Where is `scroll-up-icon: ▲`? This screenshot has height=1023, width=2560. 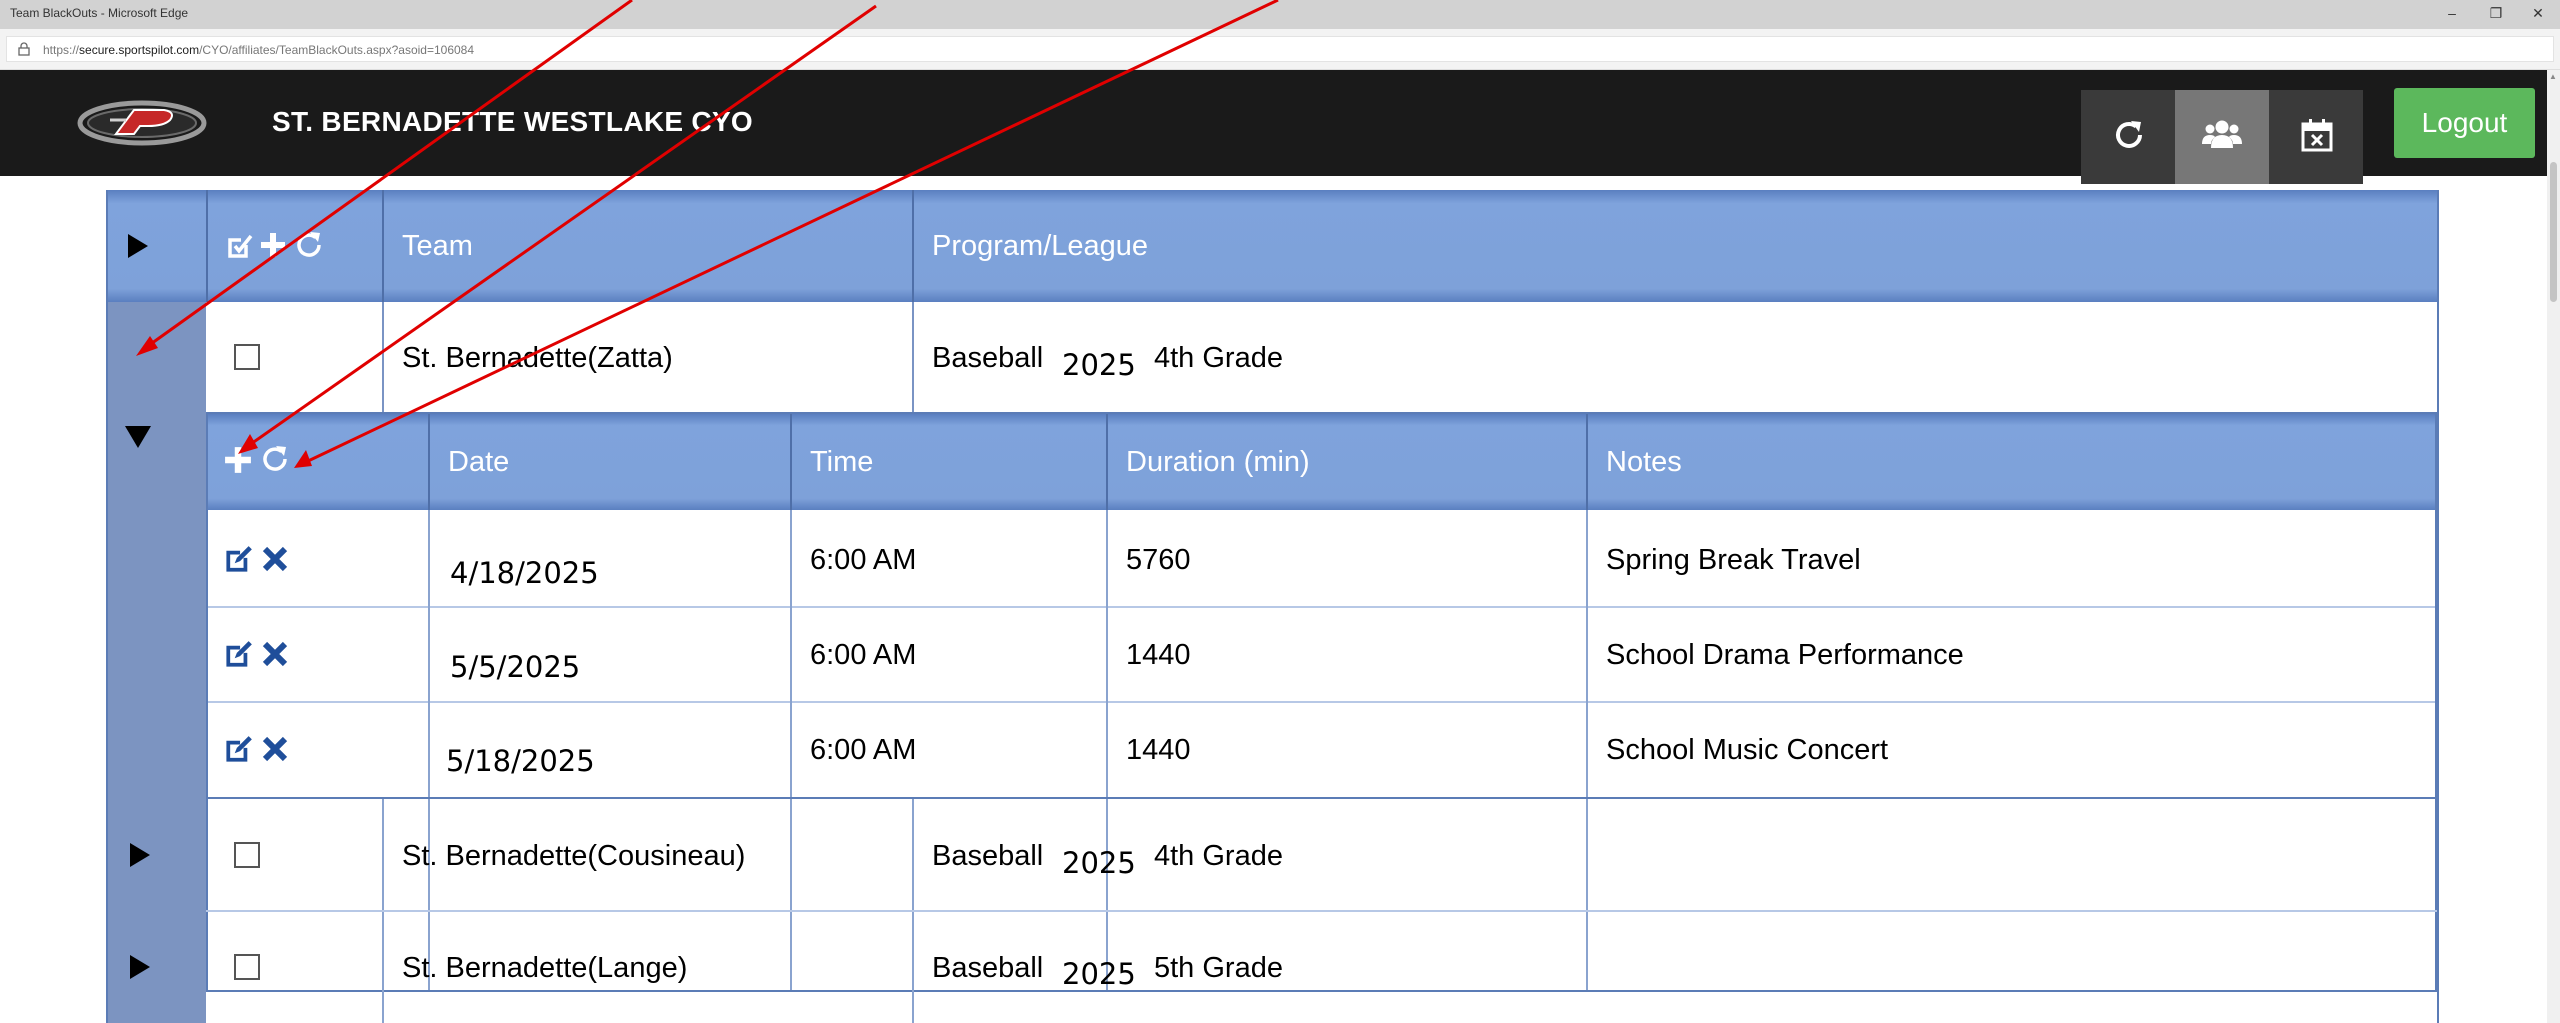
scroll-up-icon: ▲ is located at coordinates (2553, 76).